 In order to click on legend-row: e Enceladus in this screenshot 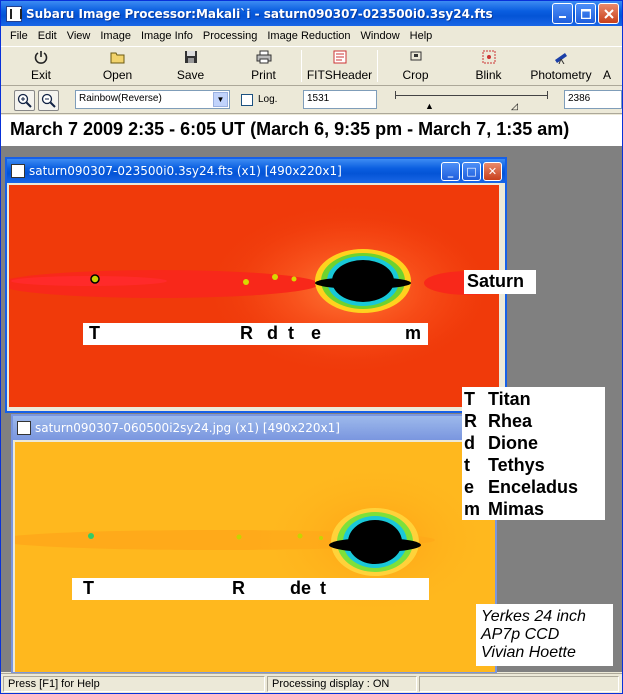, I will do `click(533, 487)`.